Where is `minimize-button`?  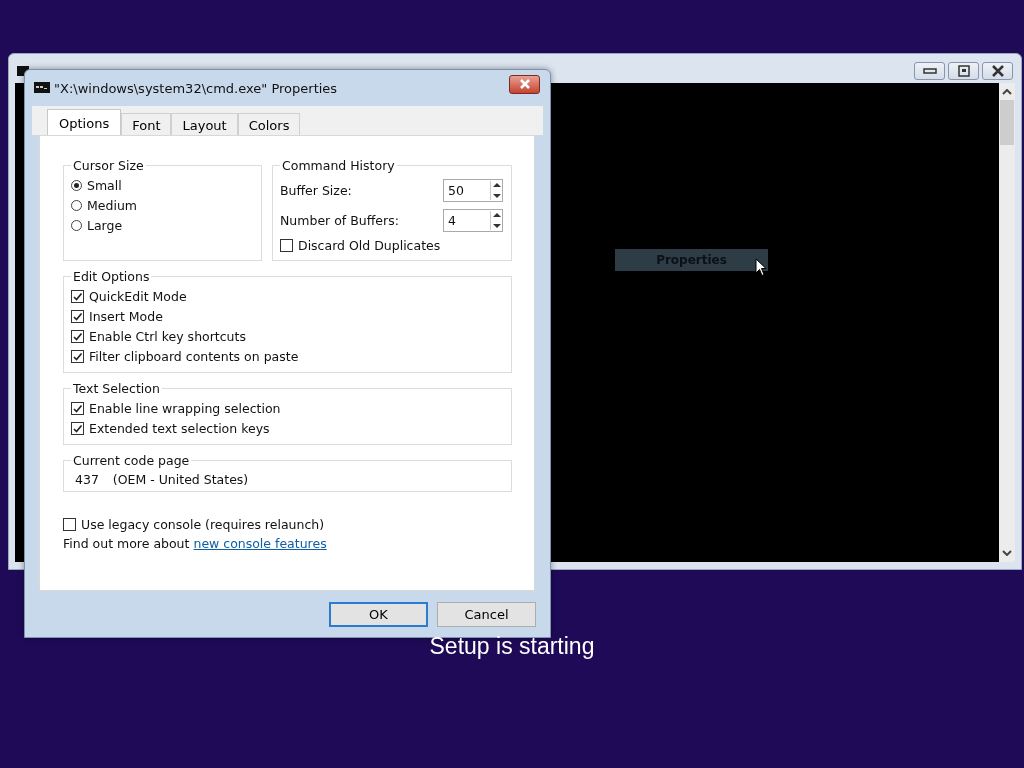 minimize-button is located at coordinates (929, 71).